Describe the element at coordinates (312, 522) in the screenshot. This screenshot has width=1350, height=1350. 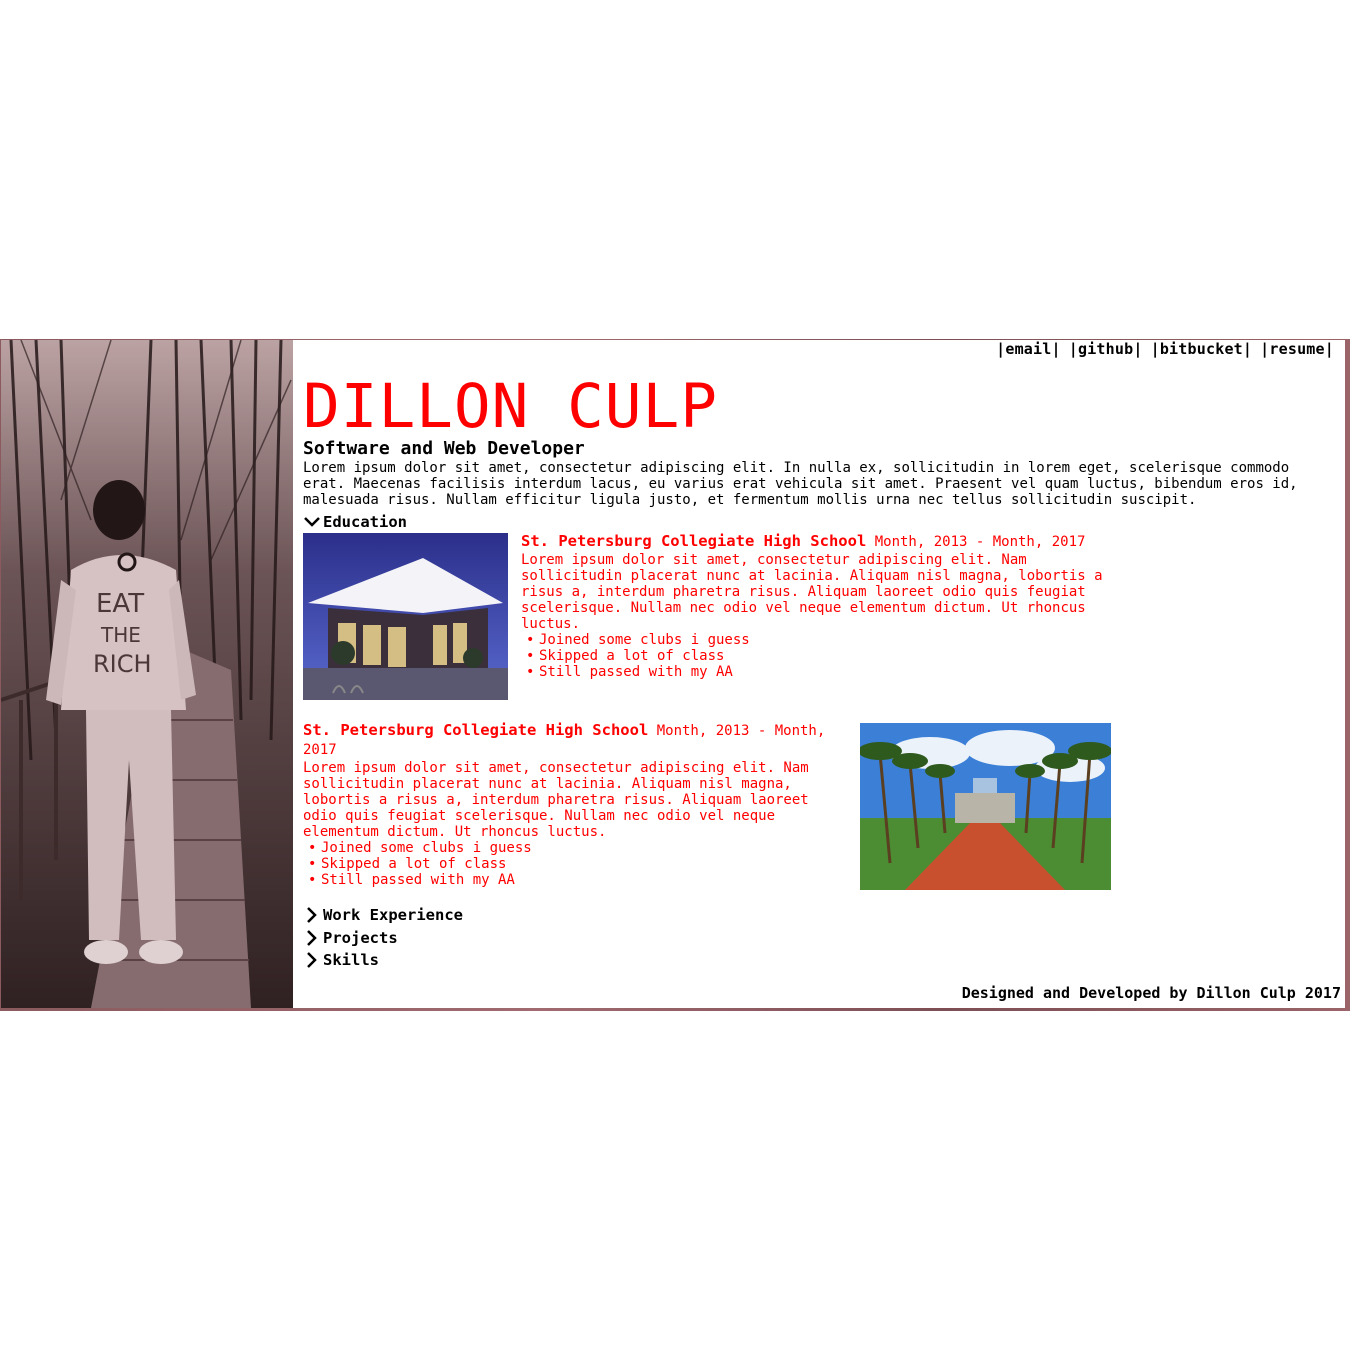
I see `chevron-down-icon` at that location.